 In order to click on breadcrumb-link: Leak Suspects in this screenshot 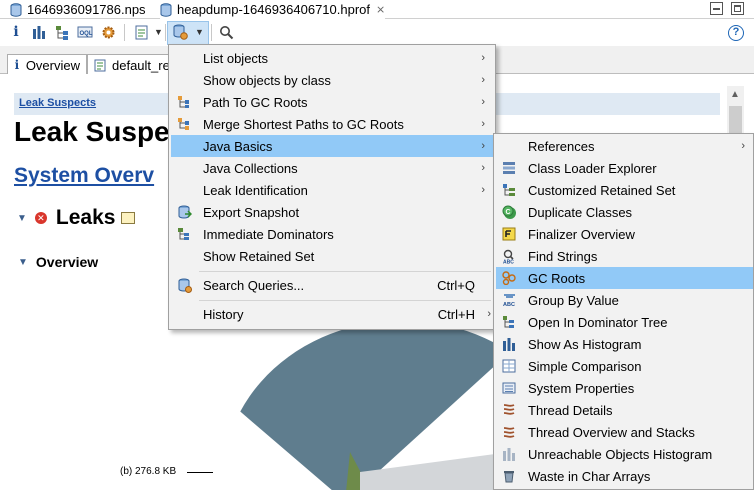, I will do `click(57, 103)`.